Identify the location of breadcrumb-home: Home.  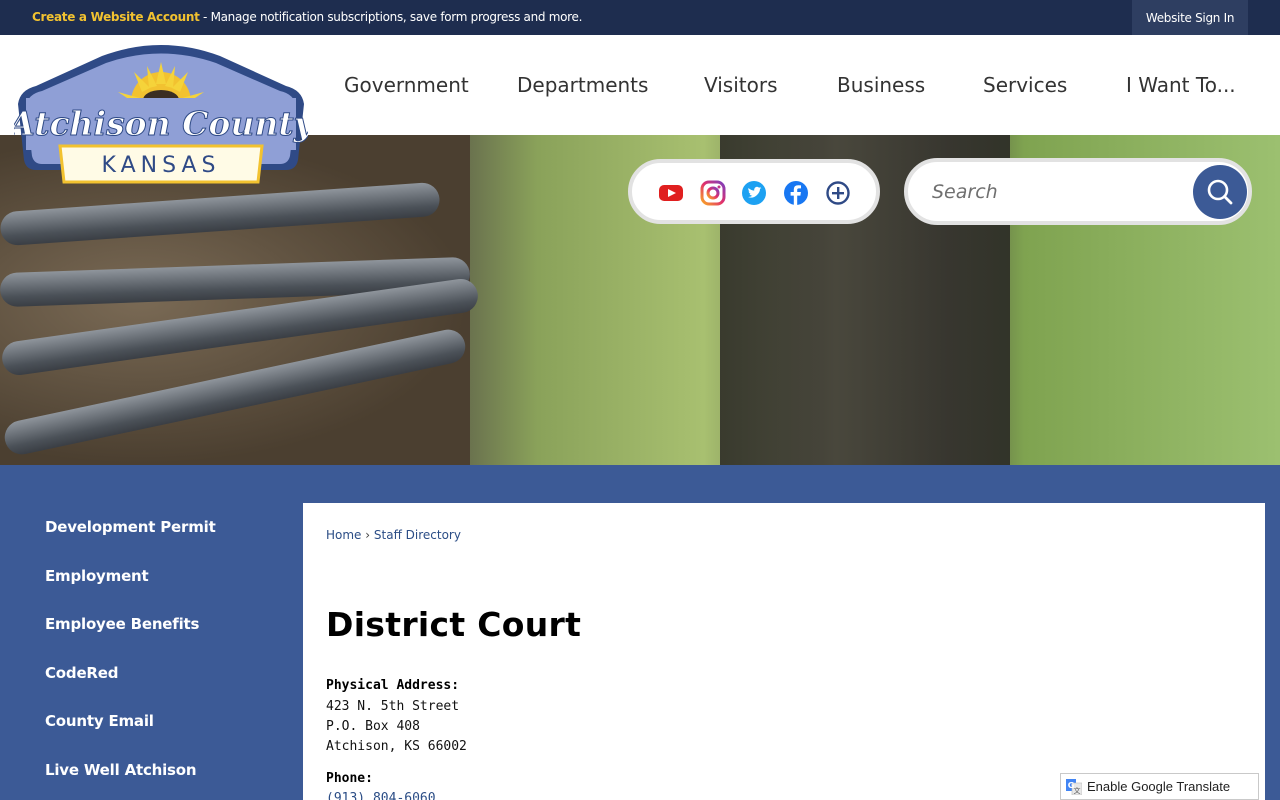
(343, 535).